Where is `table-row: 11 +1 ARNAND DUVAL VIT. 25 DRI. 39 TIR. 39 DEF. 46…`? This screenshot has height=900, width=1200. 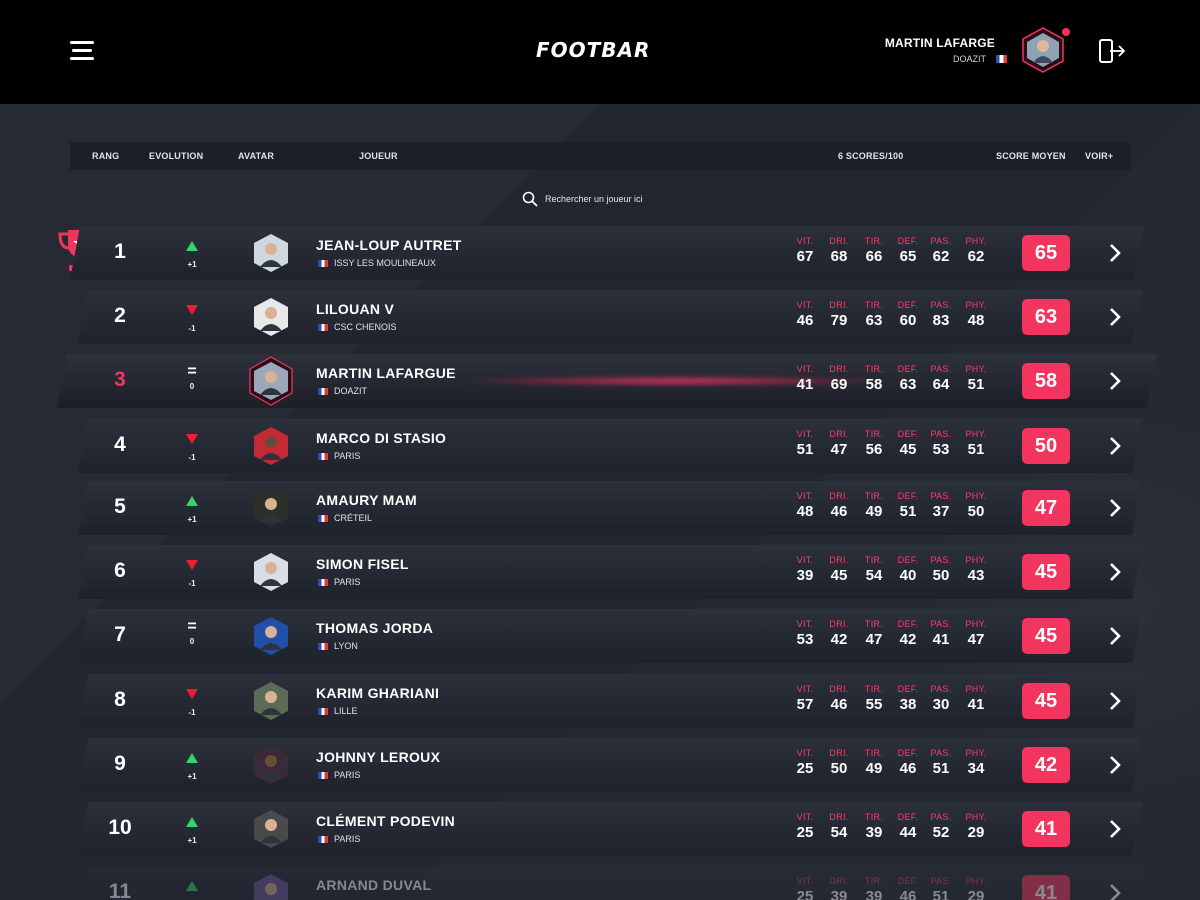
table-row: 11 +1 ARNAND DUVAL VIT. 25 DRI. 39 TIR. 39 DEF. 46… is located at coordinates (610, 883).